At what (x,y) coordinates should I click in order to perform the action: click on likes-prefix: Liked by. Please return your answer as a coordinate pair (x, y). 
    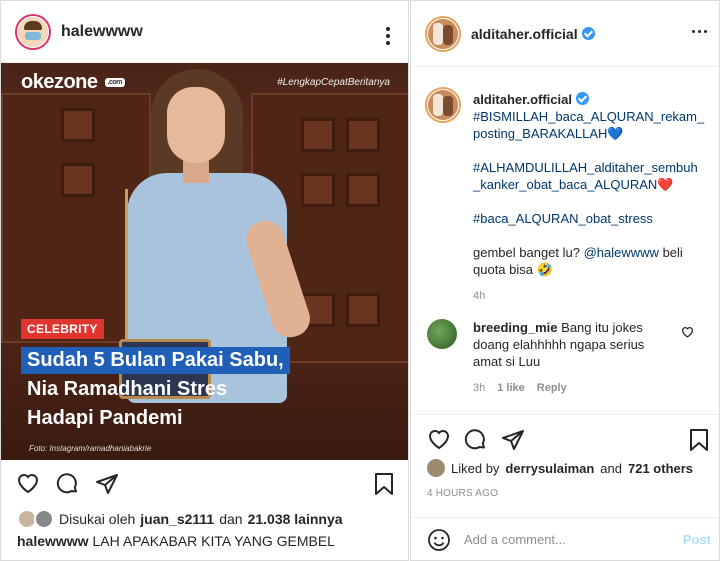
    Looking at the image, I should click on (475, 468).